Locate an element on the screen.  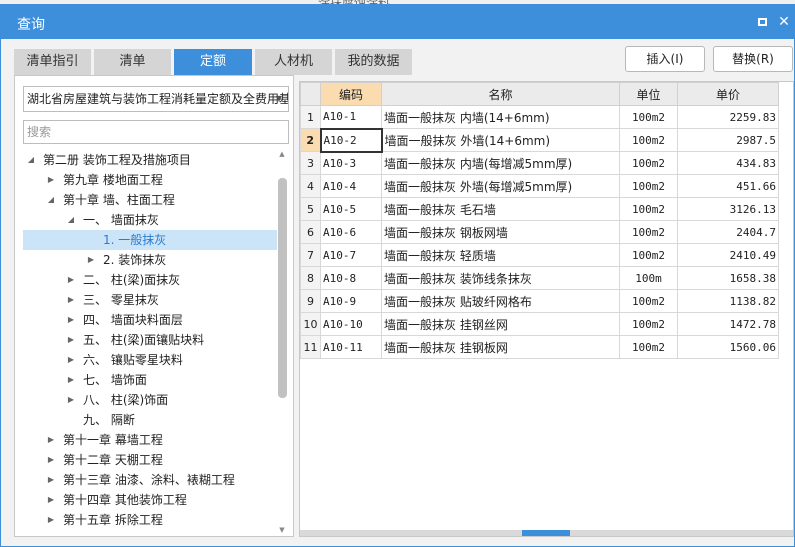
cell-code: A10-8 is located at coordinates (351, 278).